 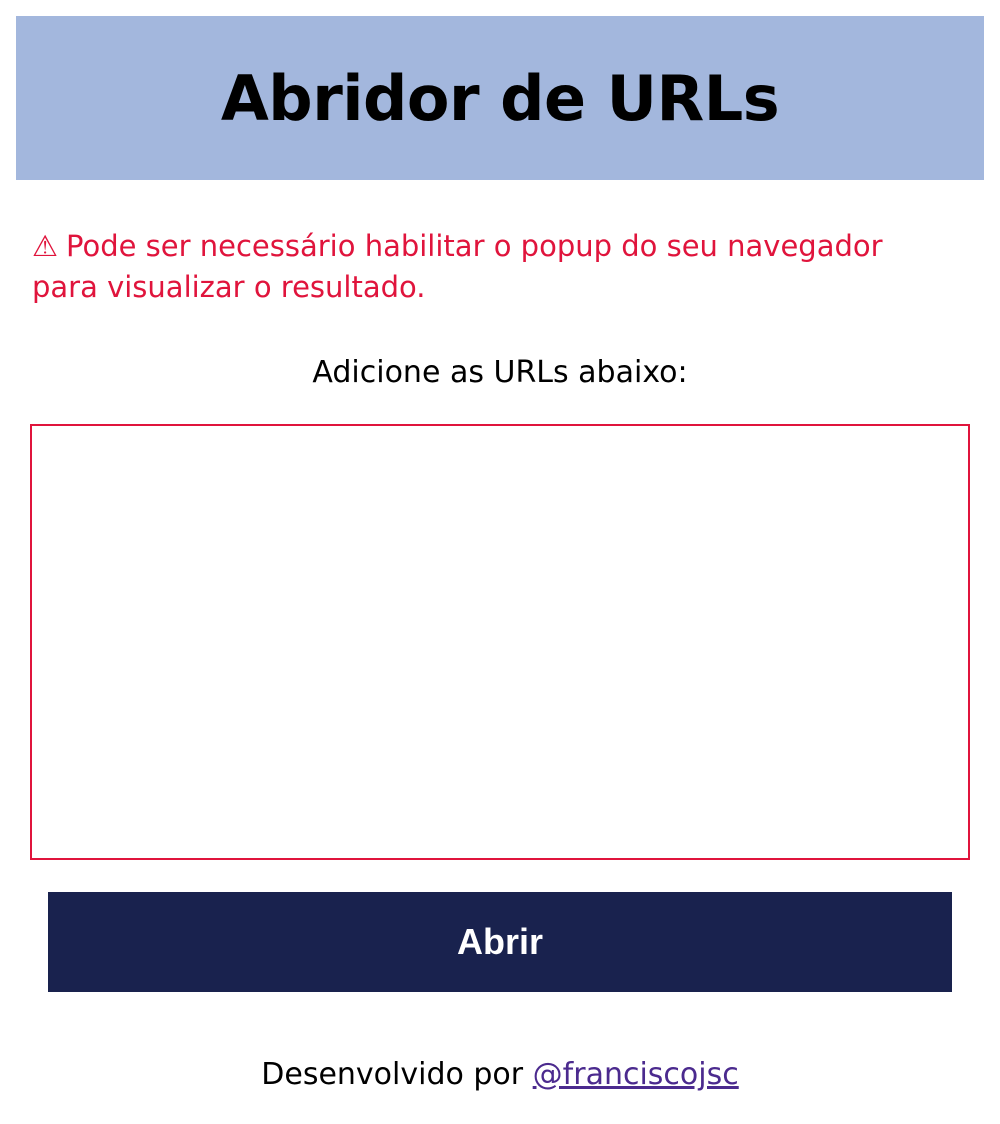 I want to click on page-title: Abridor de URLs, so click(x=500, y=98).